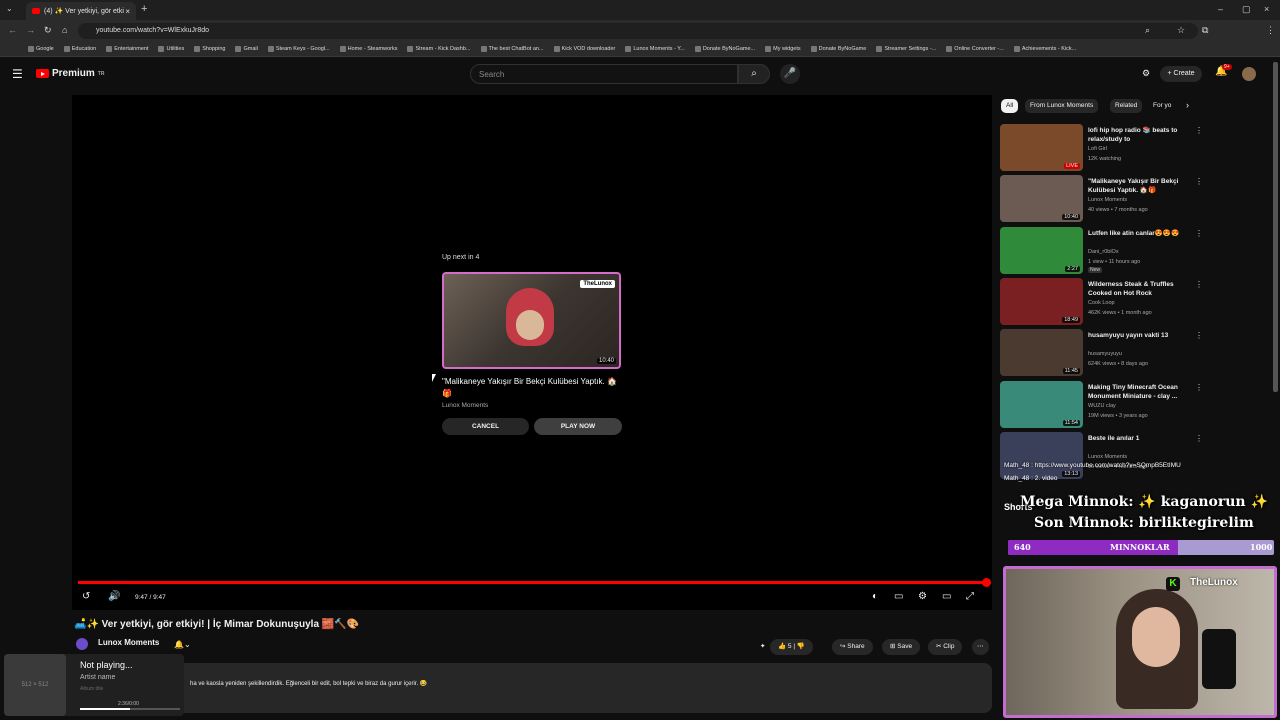 Image resolution: width=1280 pixels, height=720 pixels. I want to click on search-input: Search, so click(604, 74).